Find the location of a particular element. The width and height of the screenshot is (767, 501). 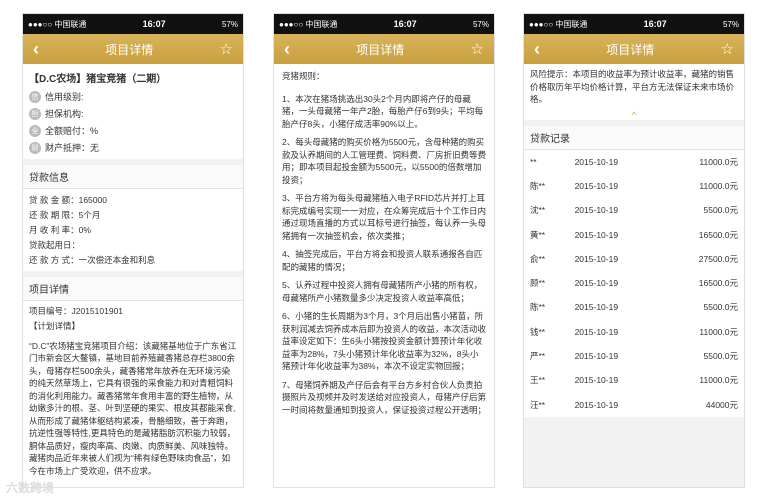

table-row: 沈** 2015-10-19 5500.0元 is located at coordinates (634, 210).